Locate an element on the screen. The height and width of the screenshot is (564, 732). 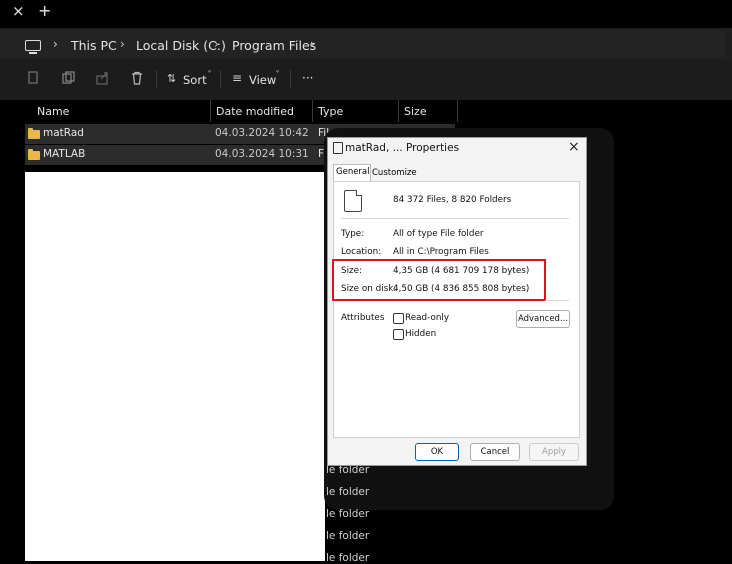
file-count: 84 372 Files, 8 820 Folders is located at coordinates (452, 200).